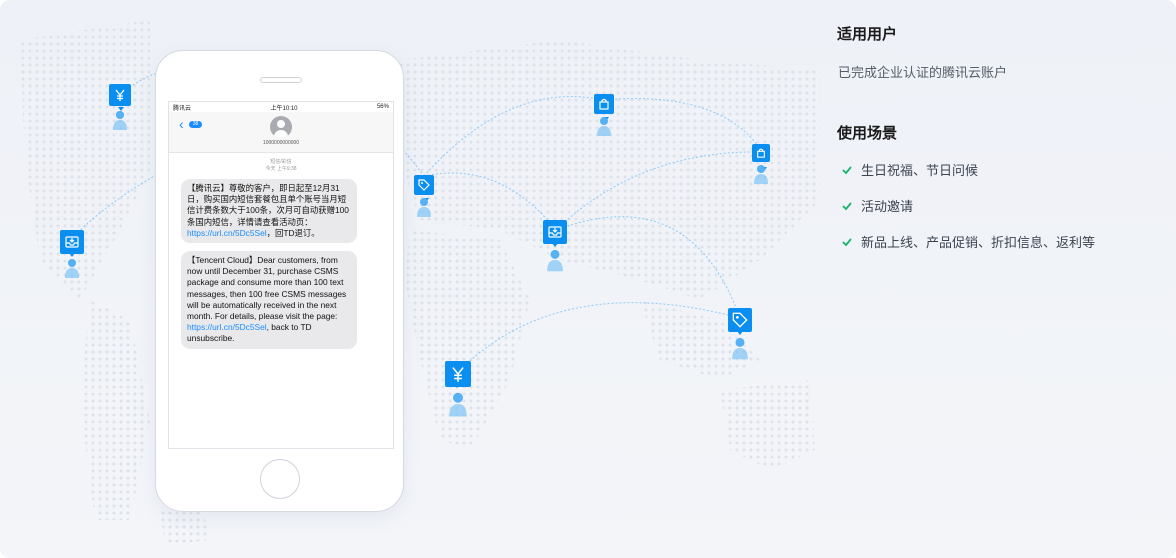  Describe the element at coordinates (920, 170) in the screenshot. I see `use-case-label: 生日祝福、节日问候` at that location.